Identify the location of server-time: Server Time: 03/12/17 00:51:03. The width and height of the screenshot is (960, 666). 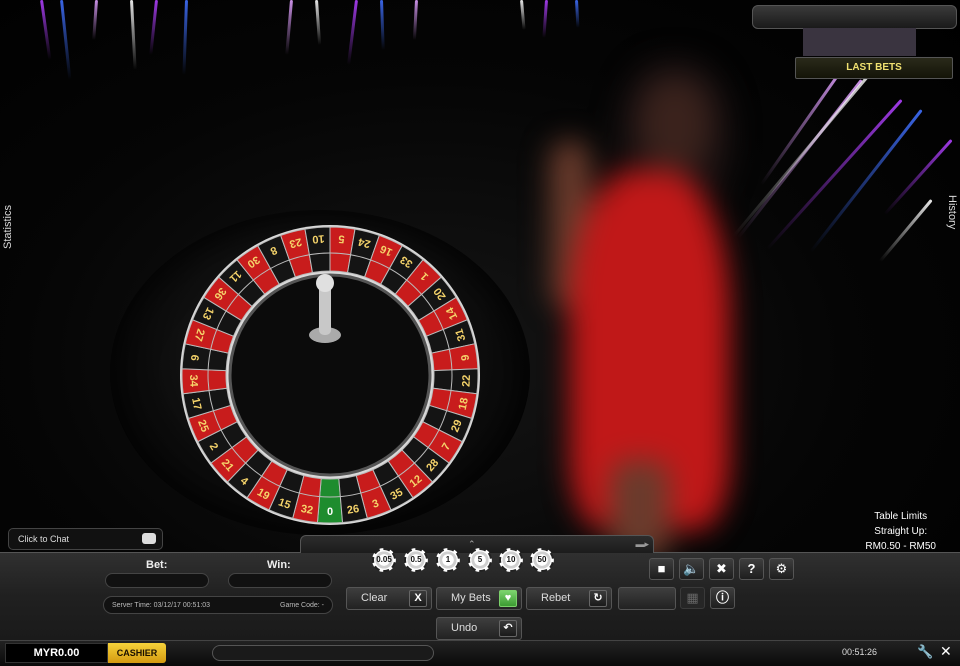
(161, 605).